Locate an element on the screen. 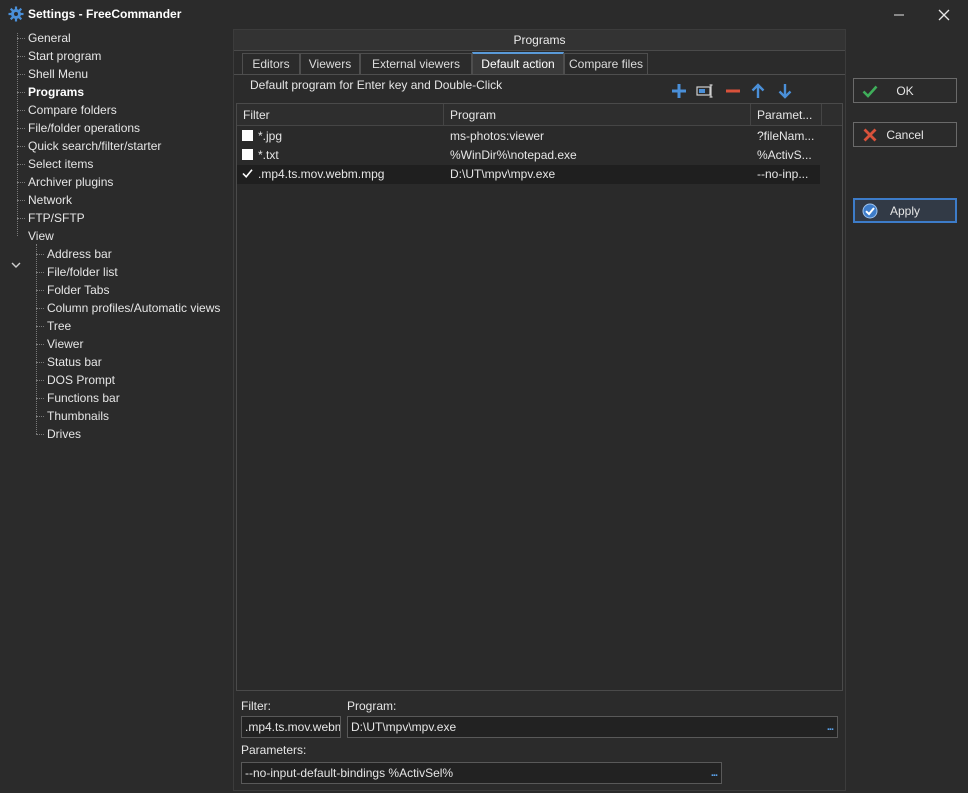 The width and height of the screenshot is (968, 793). tree-item: Address bar is located at coordinates (79, 254).